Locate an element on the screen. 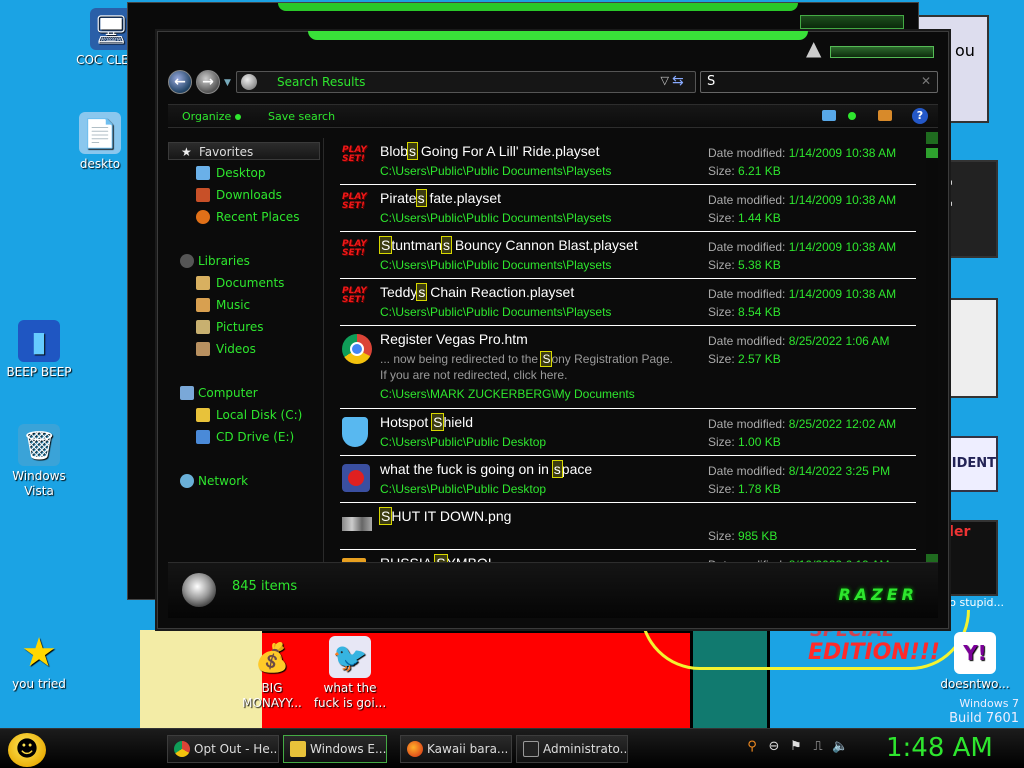  nav-item-desktop: Desktop is located at coordinates (229, 173).